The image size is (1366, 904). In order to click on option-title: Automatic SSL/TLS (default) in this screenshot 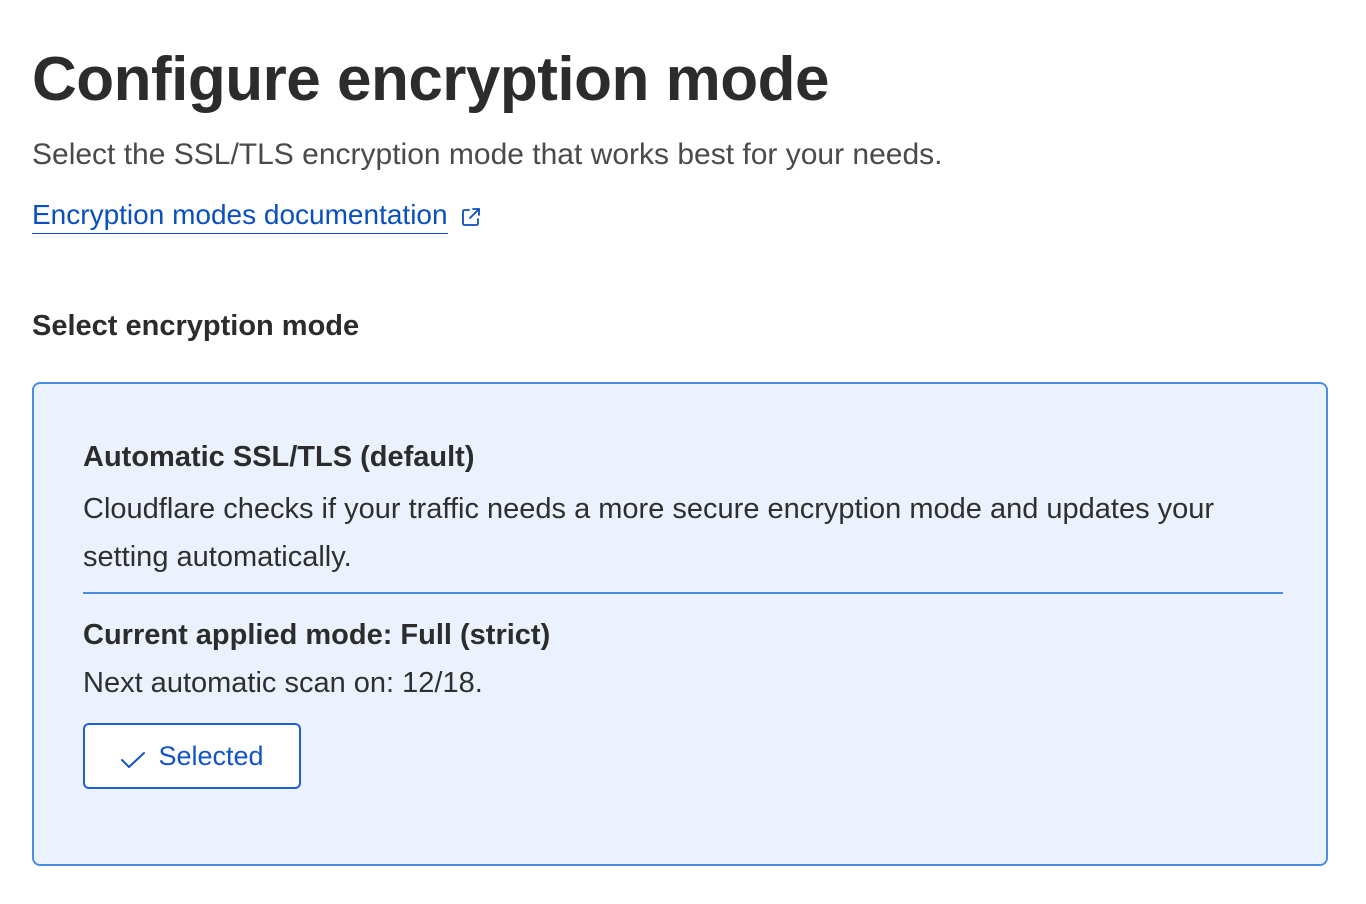, I will do `click(279, 457)`.